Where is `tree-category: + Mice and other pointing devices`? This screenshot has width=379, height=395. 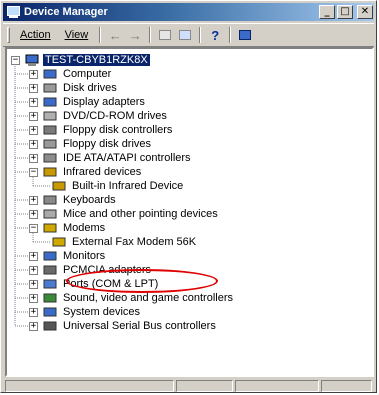
tree-category: + Mice and other pointing devices is located at coordinates (124, 214).